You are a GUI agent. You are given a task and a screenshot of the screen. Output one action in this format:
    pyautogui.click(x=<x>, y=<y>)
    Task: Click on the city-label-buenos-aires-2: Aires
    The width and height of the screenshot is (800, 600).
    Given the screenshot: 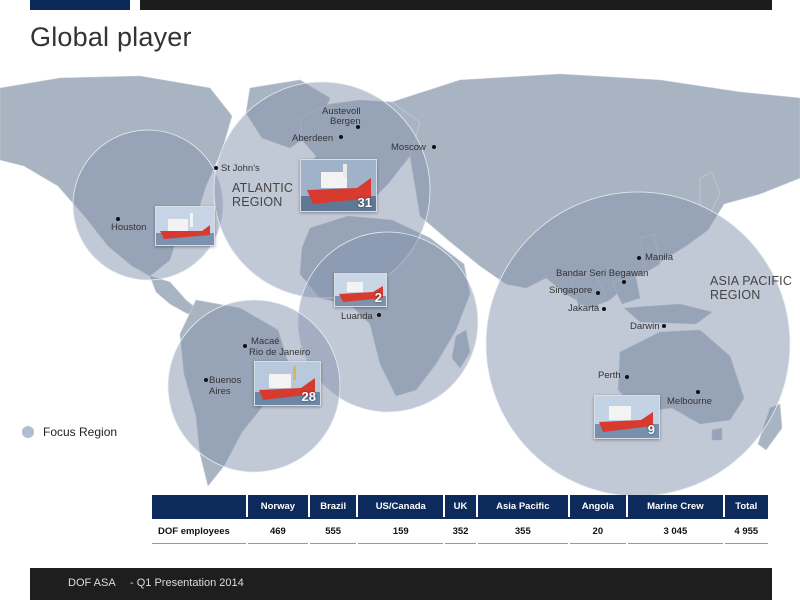 What is the action you would take?
    pyautogui.click(x=220, y=391)
    